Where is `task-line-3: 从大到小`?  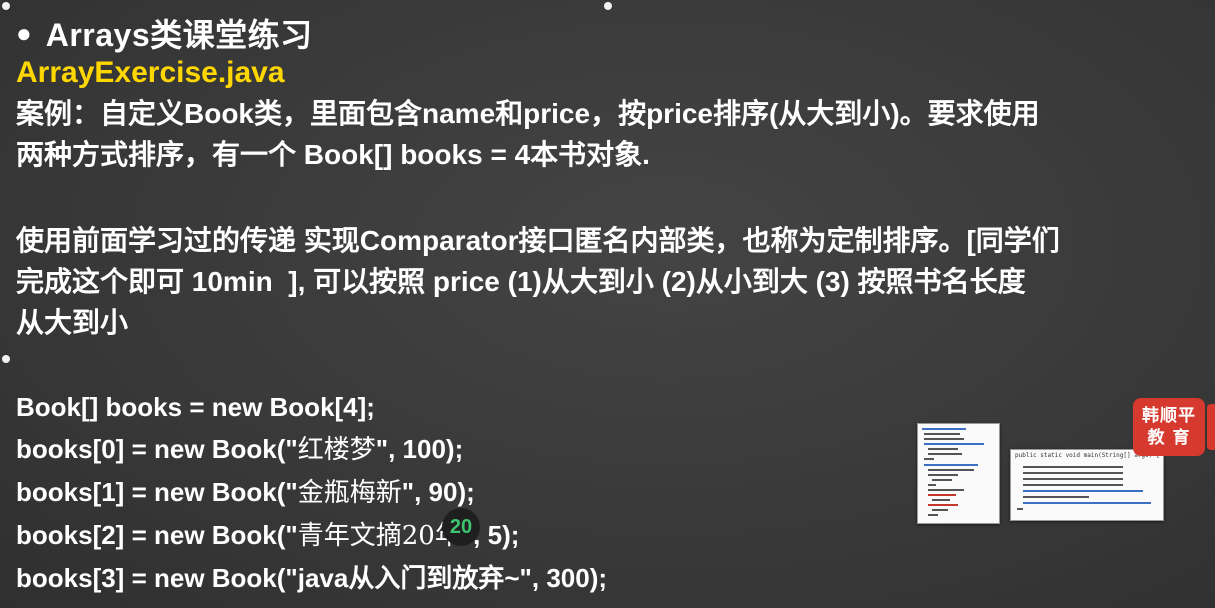 task-line-3: 从大到小 is located at coordinates (72, 322).